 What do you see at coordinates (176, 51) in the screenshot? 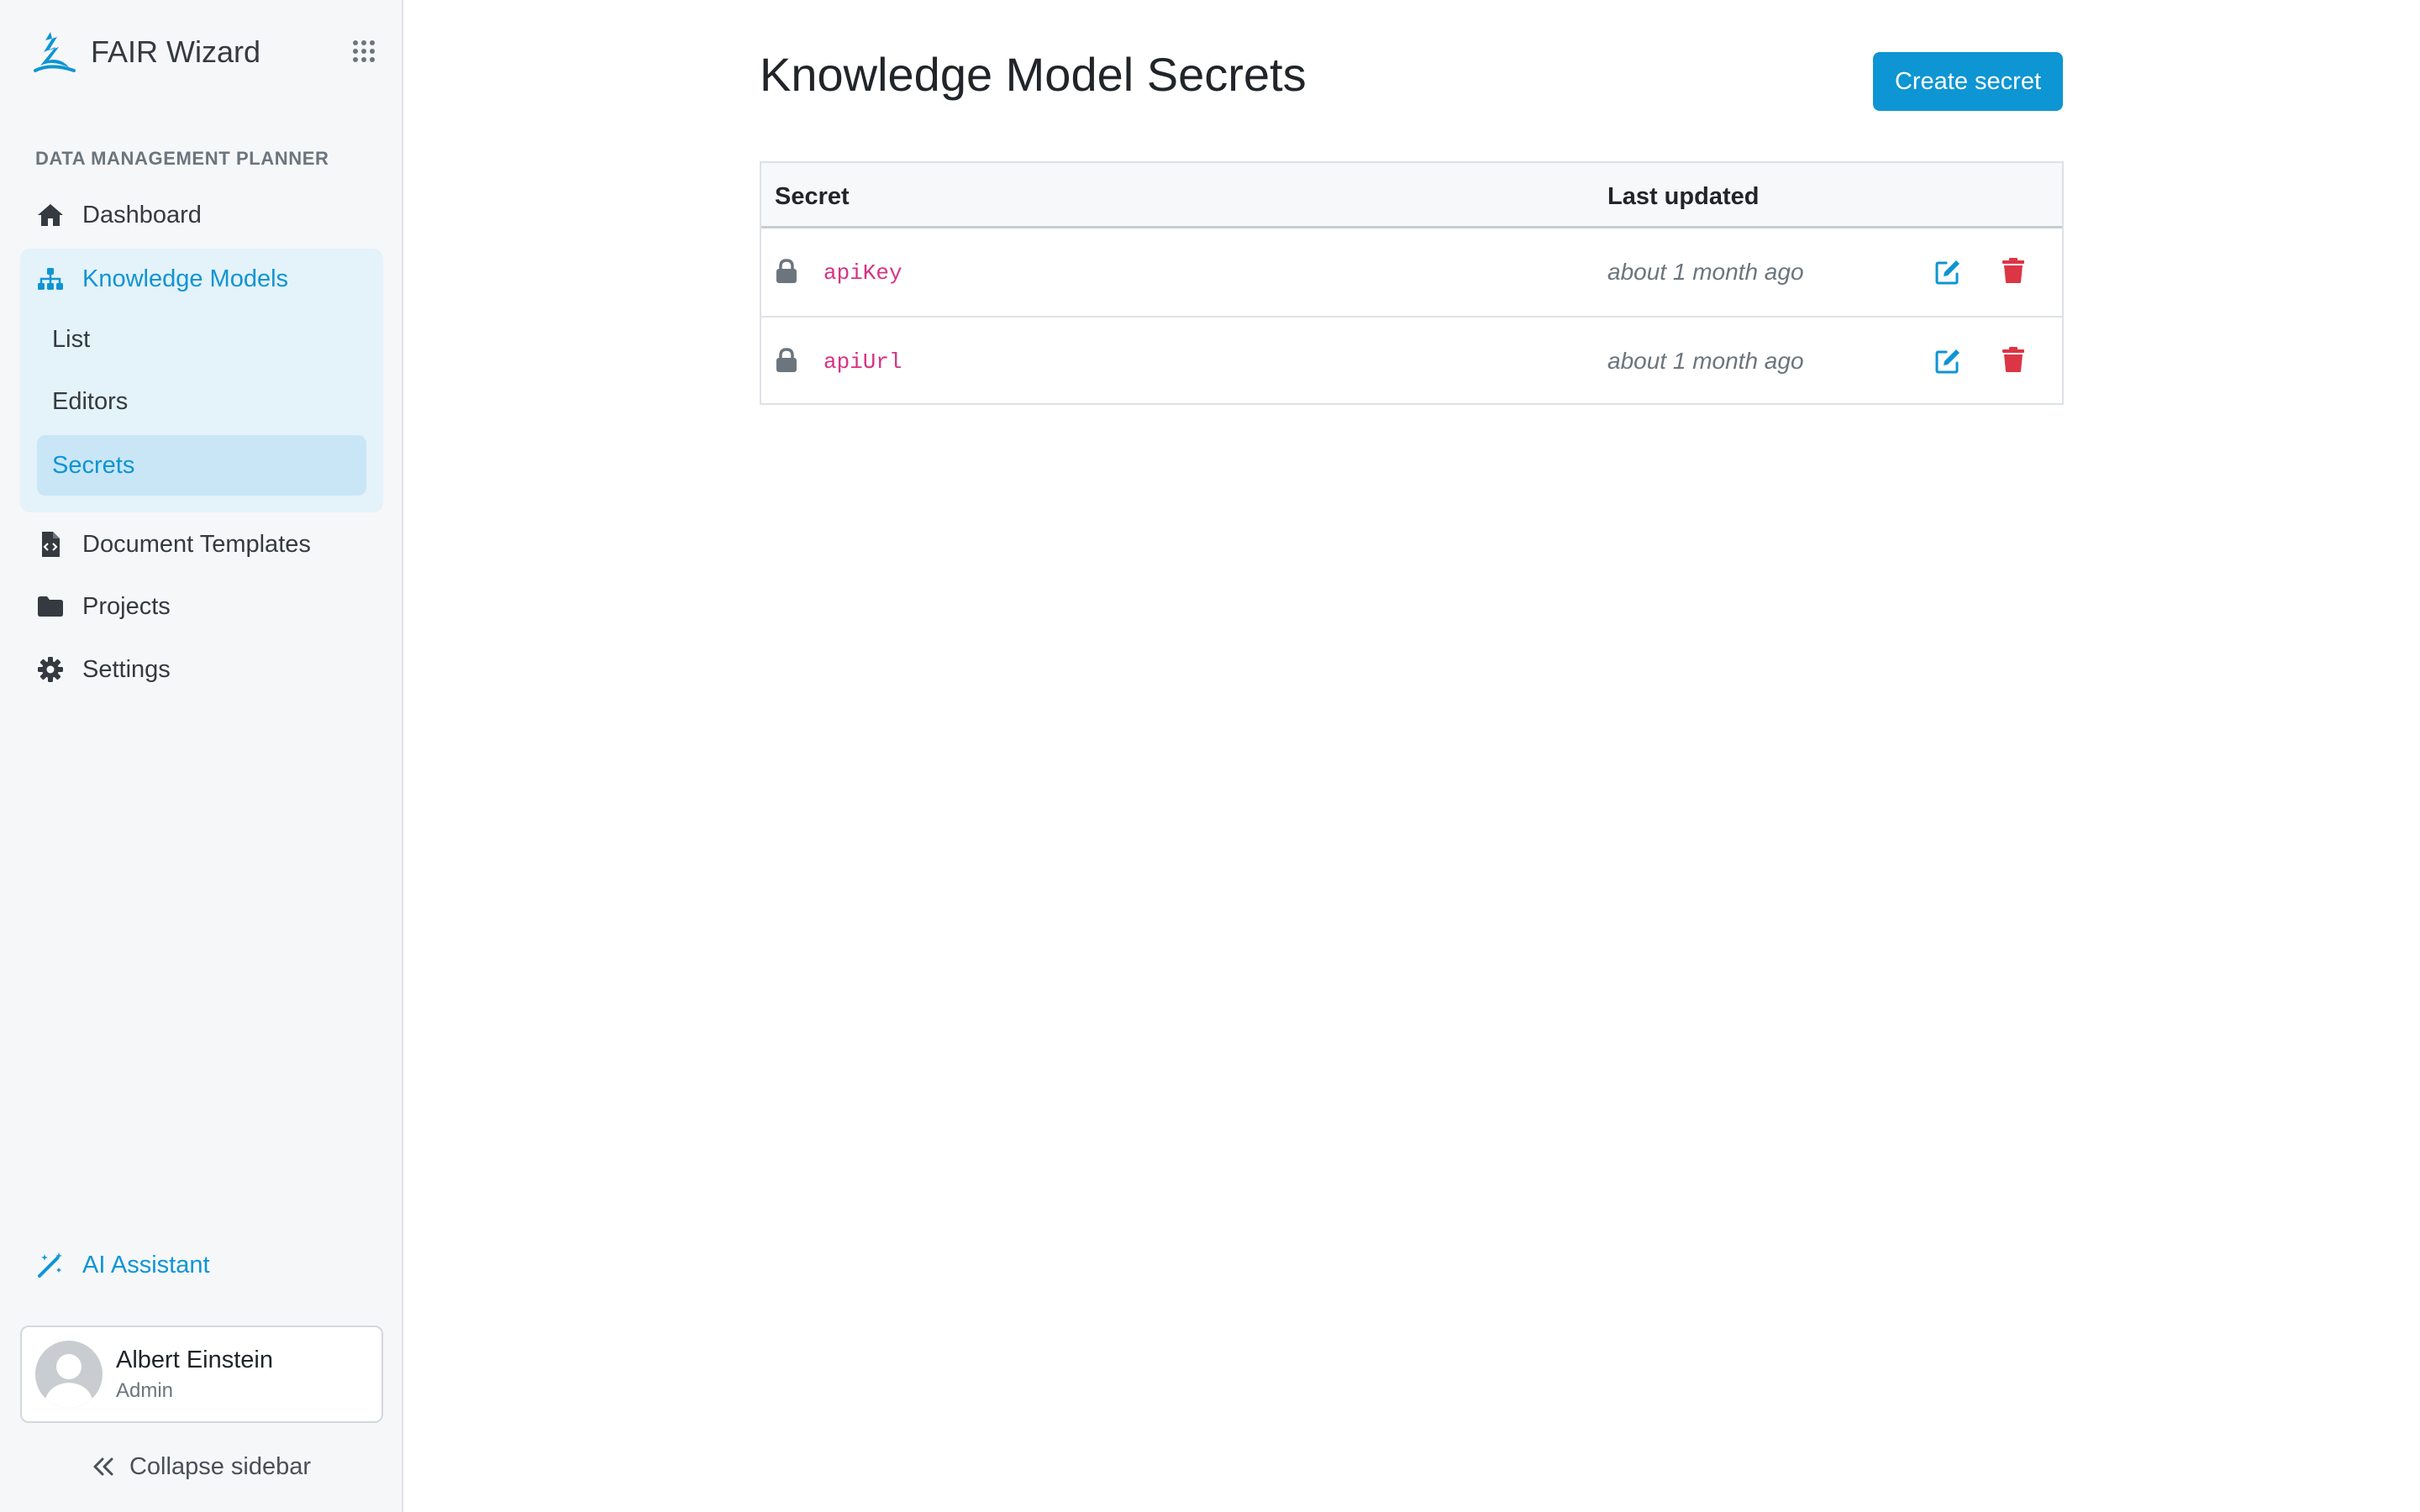
I see `brand-name: FAIR Wizard` at bounding box center [176, 51].